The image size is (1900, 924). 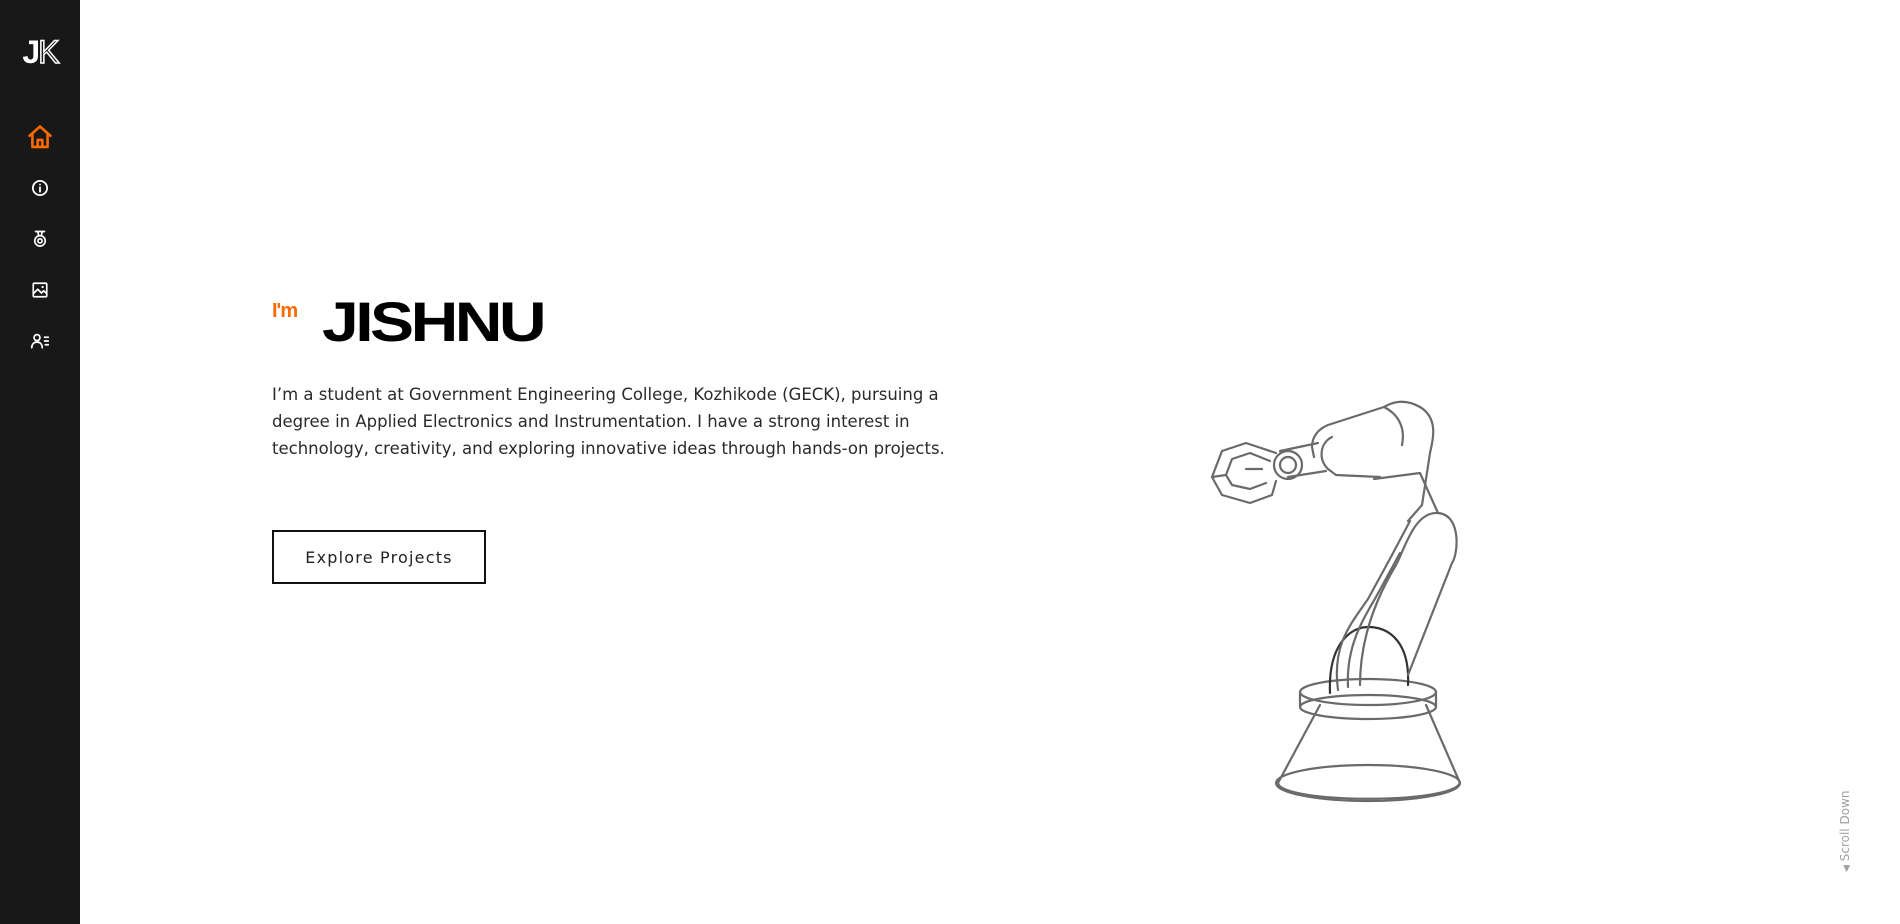 I want to click on logo-letter-k: K, so click(x=48, y=52).